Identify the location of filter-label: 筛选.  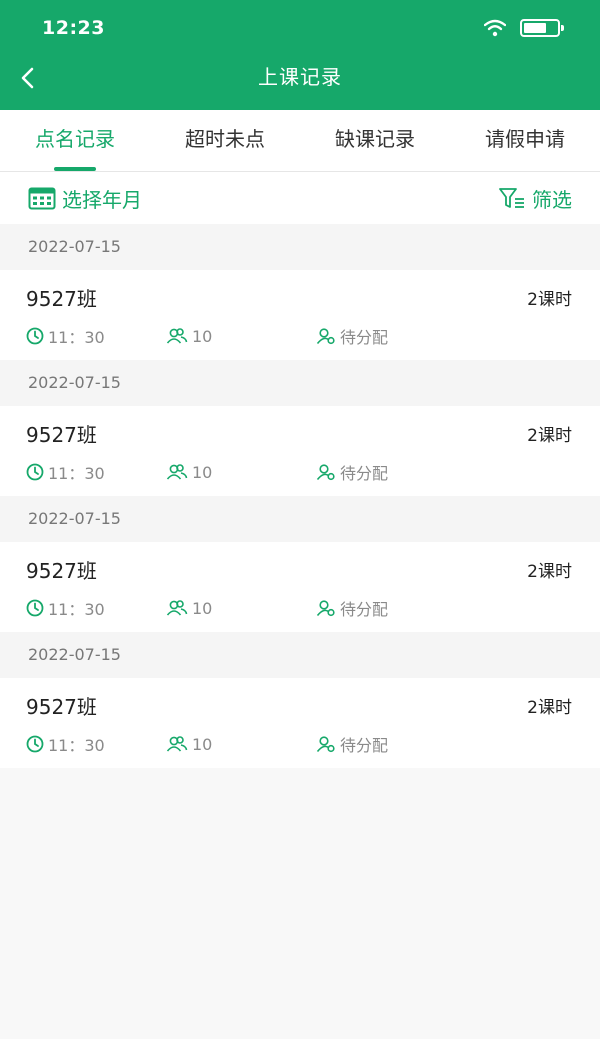
(552, 199).